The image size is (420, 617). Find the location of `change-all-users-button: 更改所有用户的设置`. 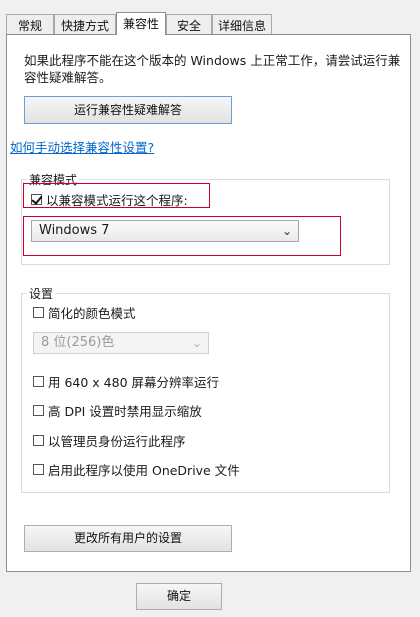

change-all-users-button: 更改所有用户的设置 is located at coordinates (128, 538).